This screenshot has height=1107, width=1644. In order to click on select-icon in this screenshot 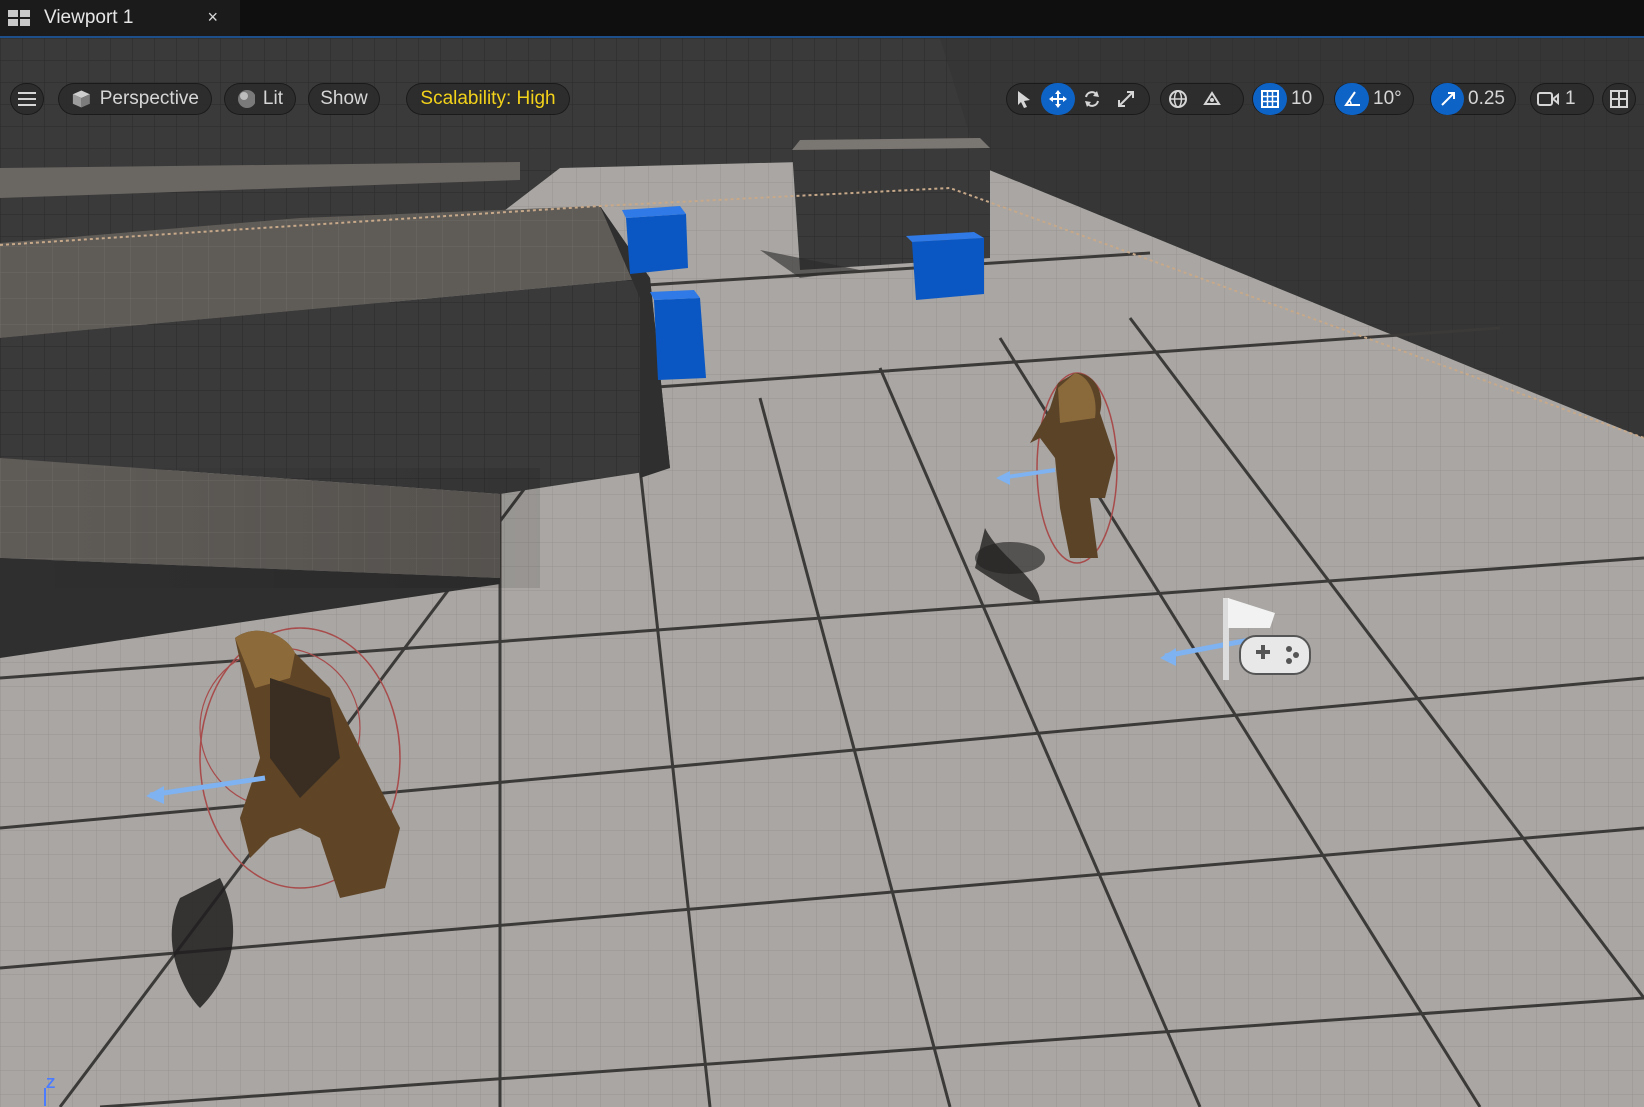, I will do `click(1024, 99)`.